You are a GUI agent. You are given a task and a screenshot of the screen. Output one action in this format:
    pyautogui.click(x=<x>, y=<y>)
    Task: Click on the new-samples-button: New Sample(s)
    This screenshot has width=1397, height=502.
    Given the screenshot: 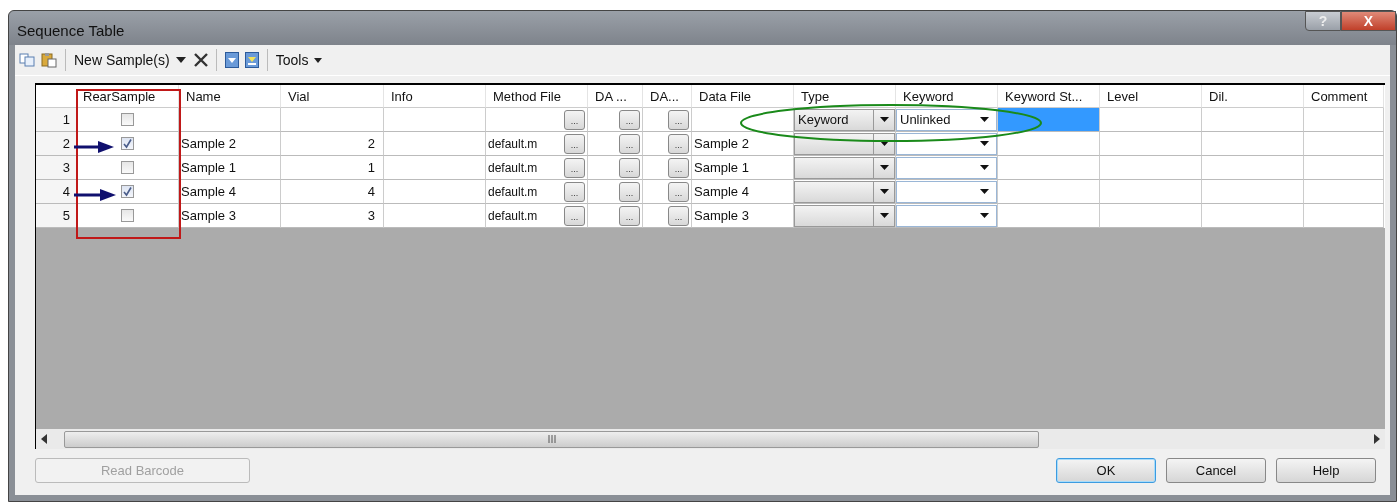 What is the action you would take?
    pyautogui.click(x=122, y=60)
    